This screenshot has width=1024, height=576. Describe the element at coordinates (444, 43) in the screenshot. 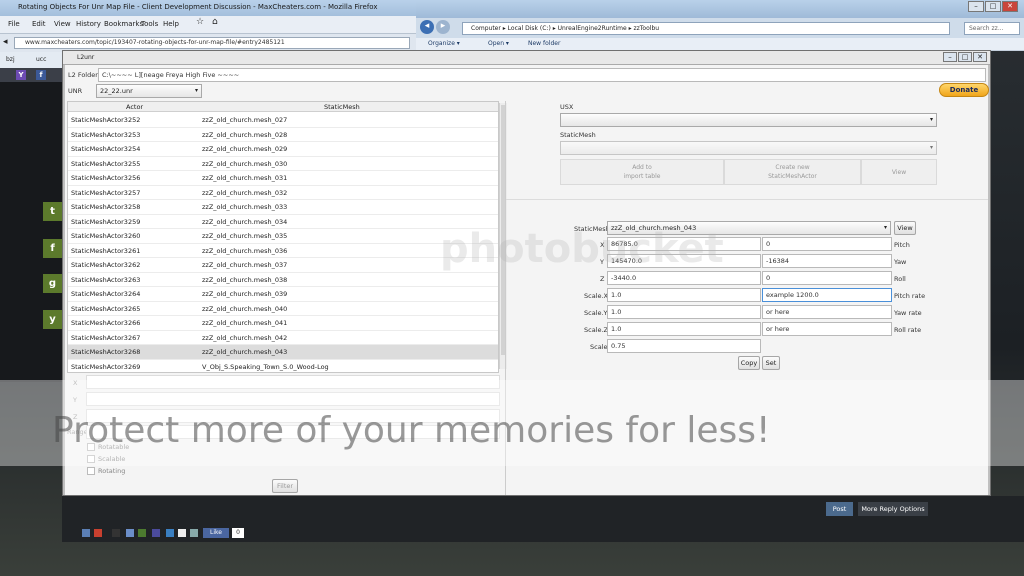

I see `organize-menu: Organize ▾` at that location.